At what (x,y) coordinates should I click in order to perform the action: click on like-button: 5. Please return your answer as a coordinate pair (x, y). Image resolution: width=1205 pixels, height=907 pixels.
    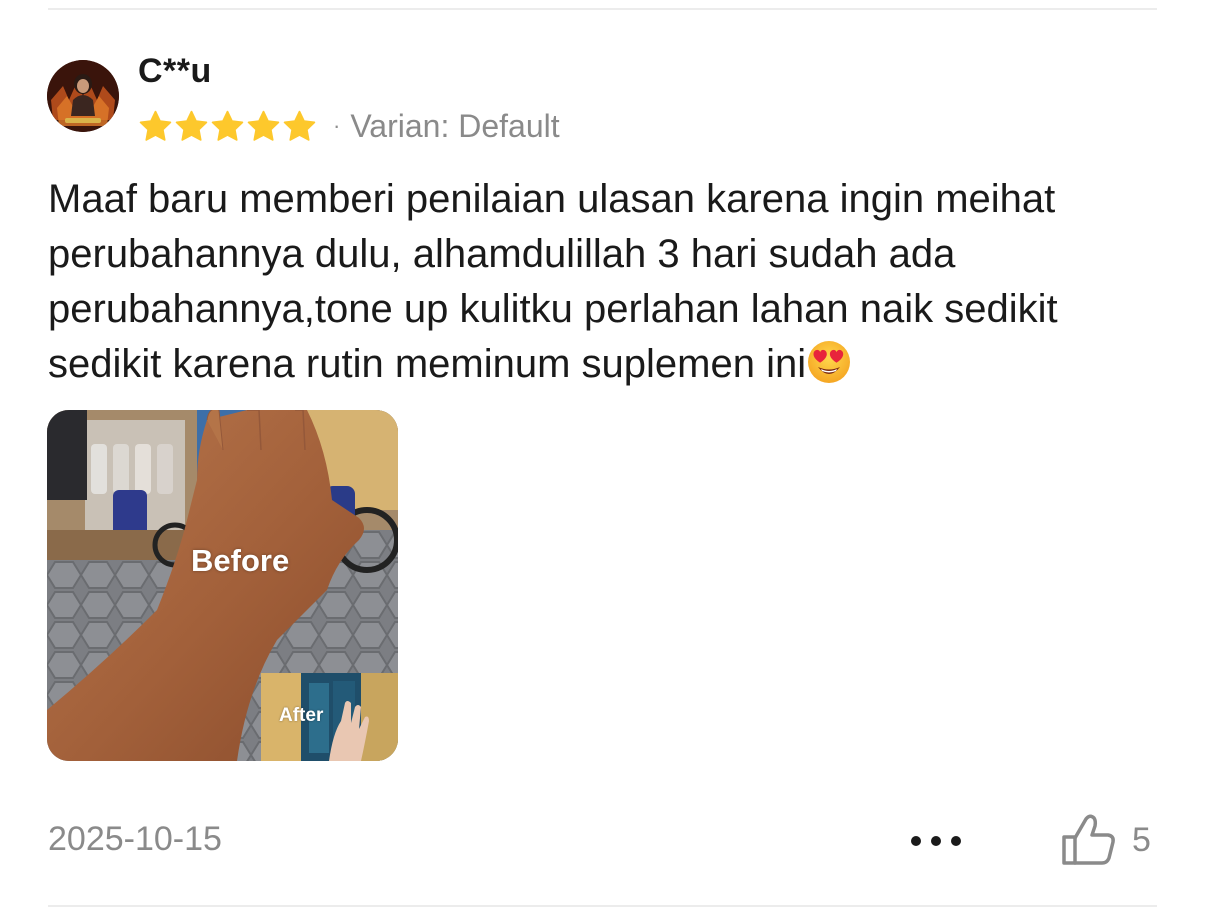
    Looking at the image, I should click on (1105, 840).